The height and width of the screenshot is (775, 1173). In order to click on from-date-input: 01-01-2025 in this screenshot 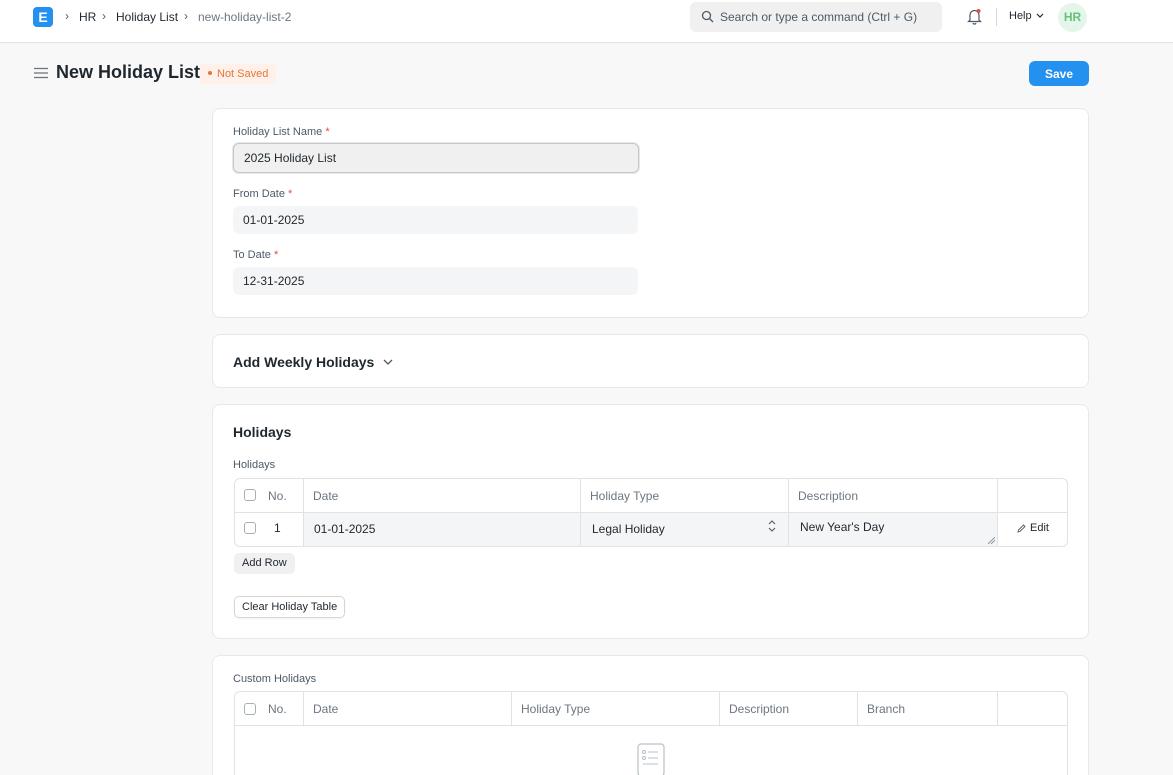, I will do `click(435, 220)`.